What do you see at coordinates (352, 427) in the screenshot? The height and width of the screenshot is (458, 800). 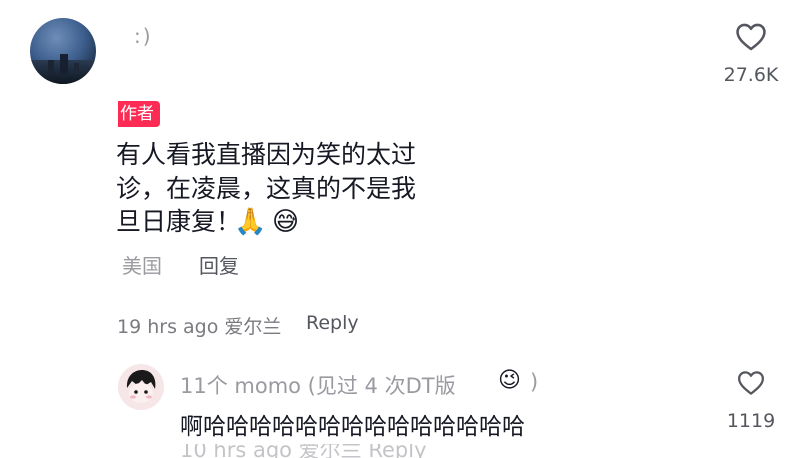 I see `sub-comment-text: 啊哈哈哈哈哈哈哈哈哈哈哈哈哈哈` at bounding box center [352, 427].